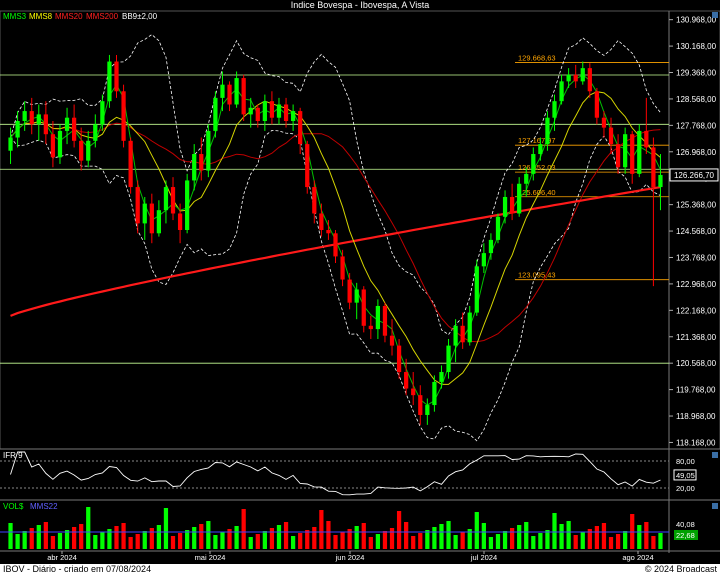 The height and width of the screenshot is (575, 720). I want to click on y-tick-label: 130.168,00, so click(696, 46).